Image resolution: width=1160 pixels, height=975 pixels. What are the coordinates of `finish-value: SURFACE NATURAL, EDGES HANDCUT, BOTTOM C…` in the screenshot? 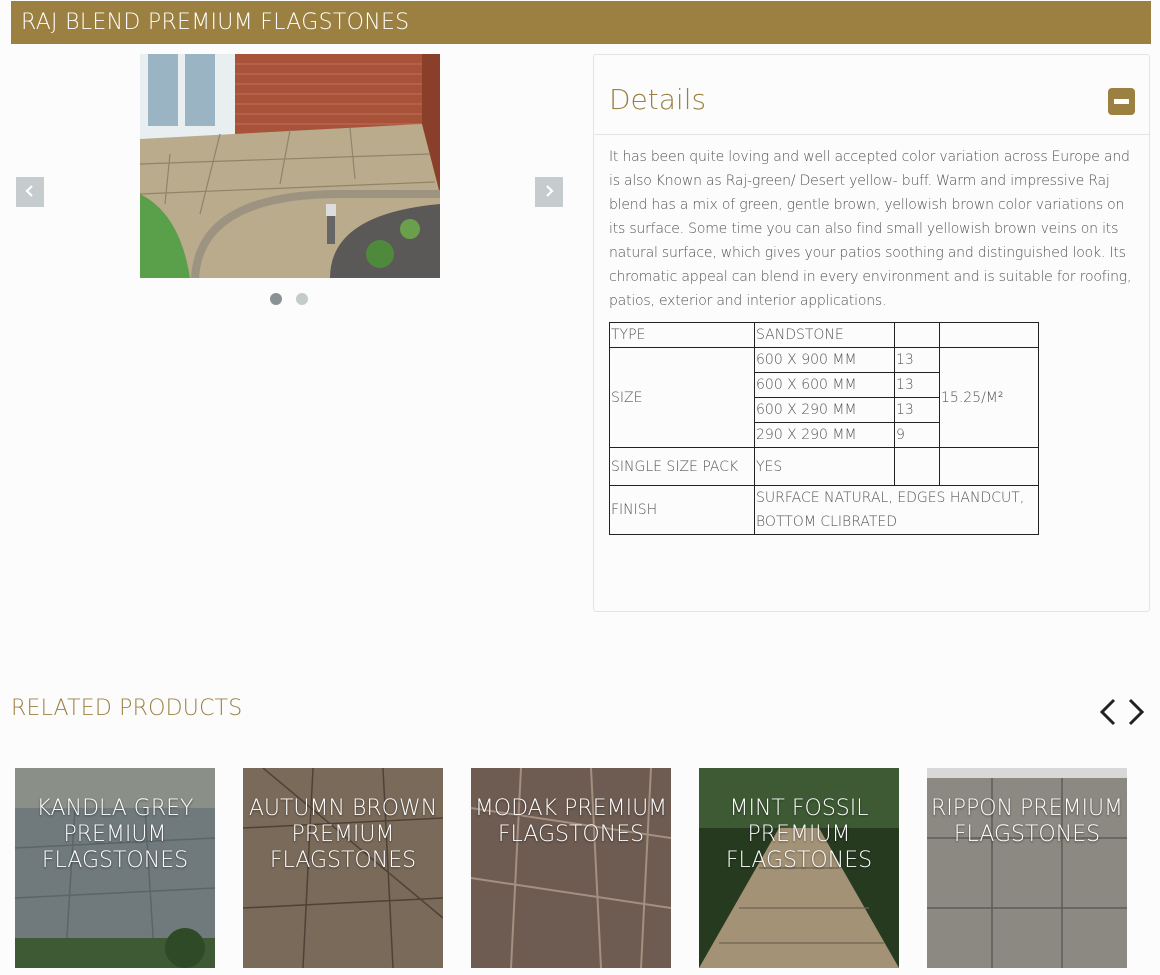 It's located at (896, 510).